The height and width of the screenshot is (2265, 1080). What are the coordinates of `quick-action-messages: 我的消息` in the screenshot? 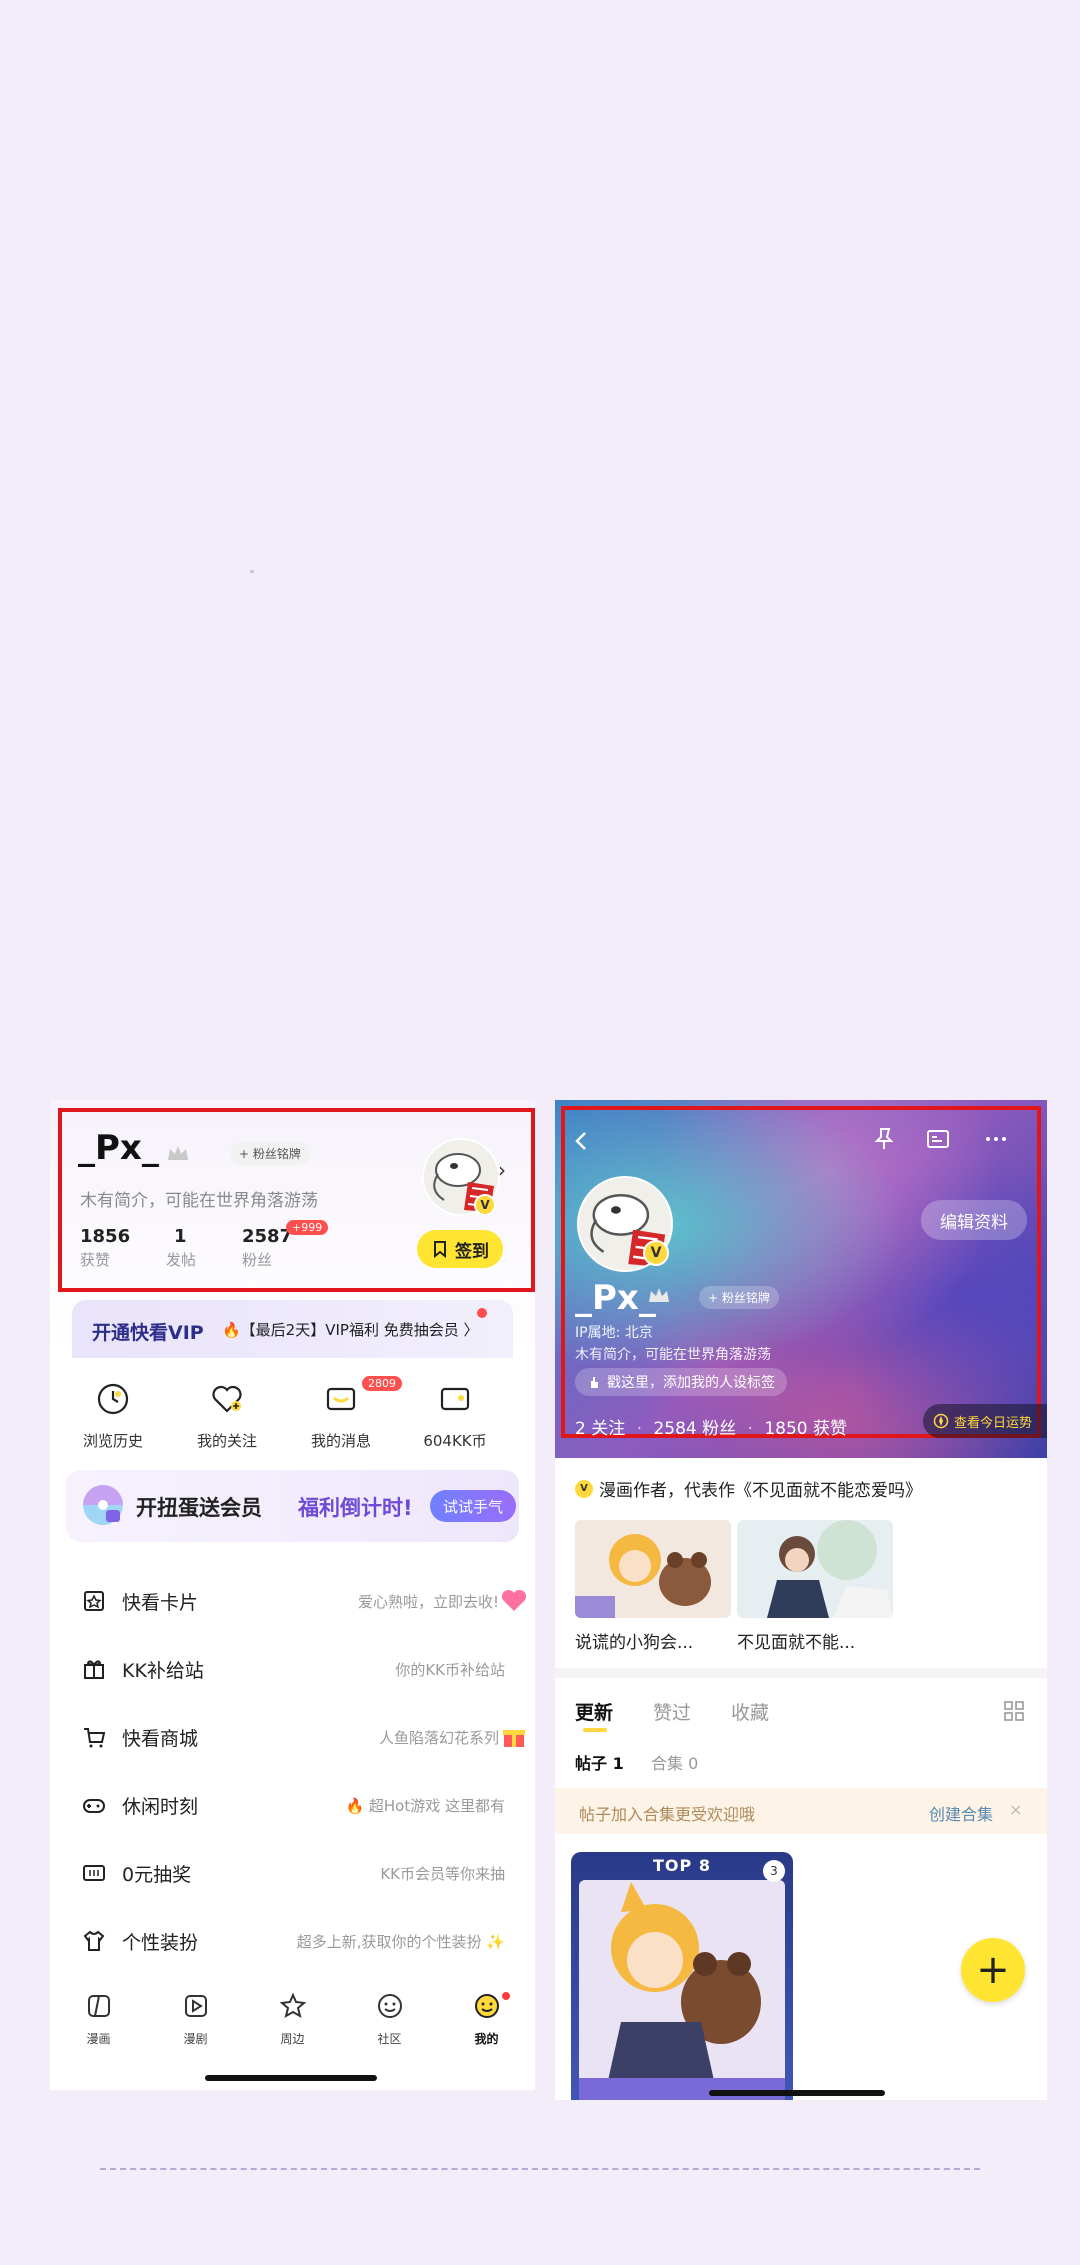 It's located at (341, 1416).